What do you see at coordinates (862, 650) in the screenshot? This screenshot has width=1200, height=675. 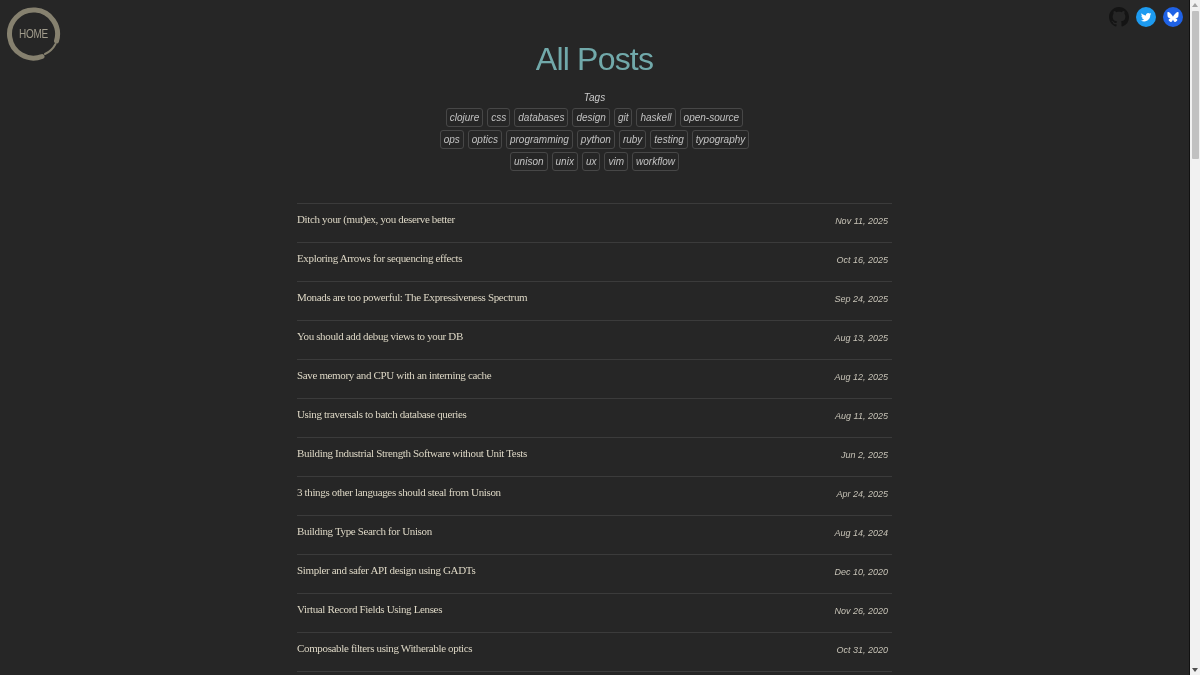 I see `post-date: Oct 31, 2020` at bounding box center [862, 650].